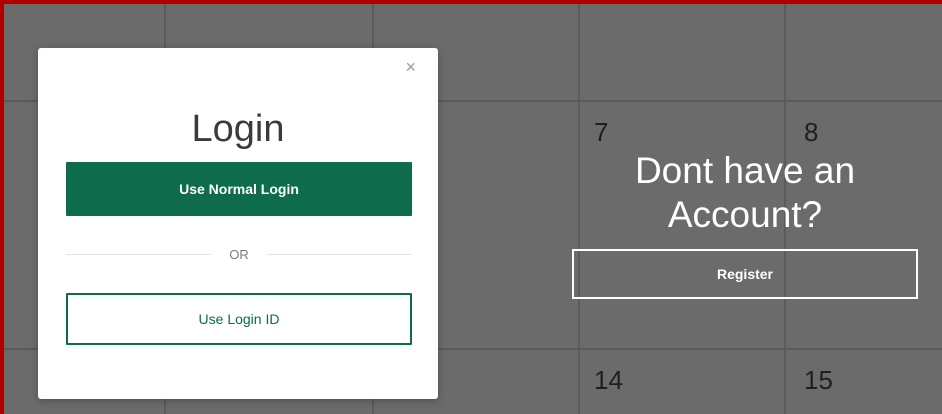  I want to click on register-promo: Dont have an Account? Register, so click(745, 224).